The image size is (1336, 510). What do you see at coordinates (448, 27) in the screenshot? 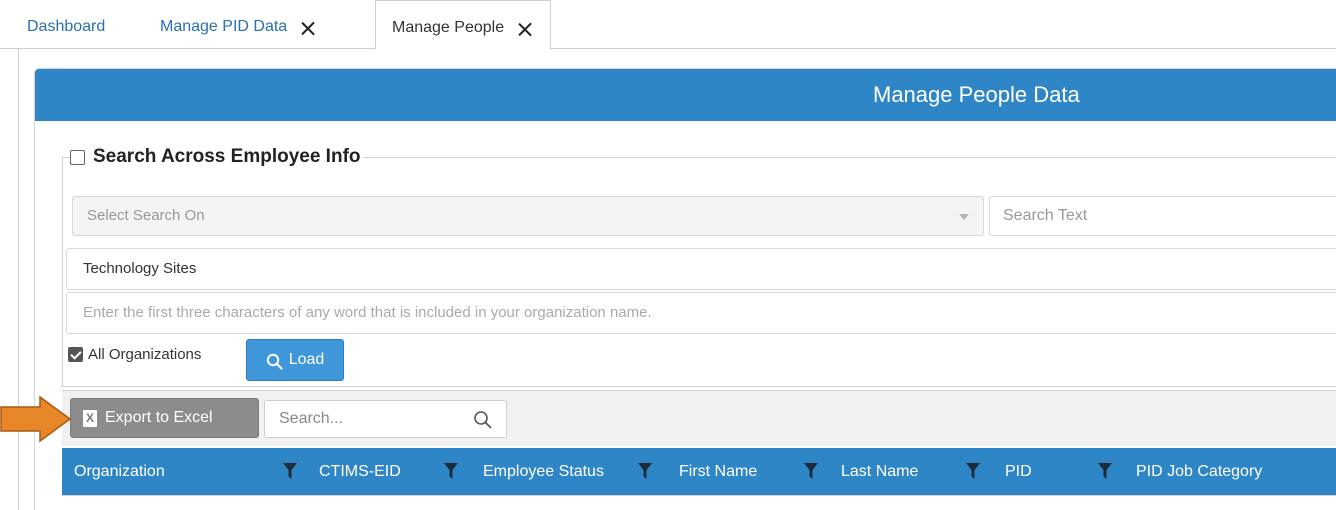
I see `tab-label: Manage People` at bounding box center [448, 27].